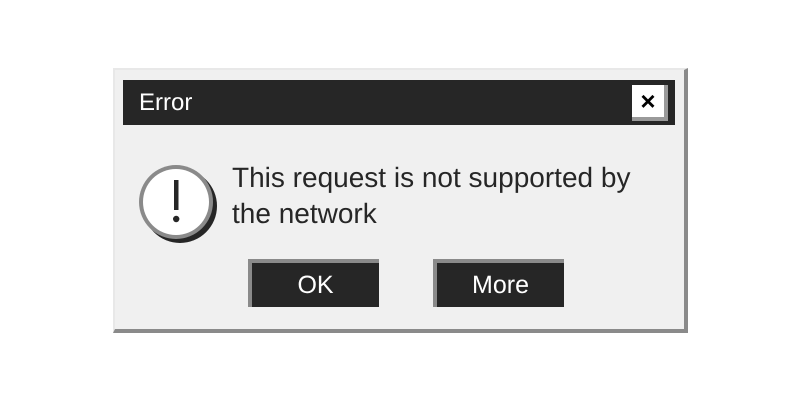 This screenshot has height=400, width=800. Describe the element at coordinates (498, 283) in the screenshot. I see `dialog-button: More` at that location.